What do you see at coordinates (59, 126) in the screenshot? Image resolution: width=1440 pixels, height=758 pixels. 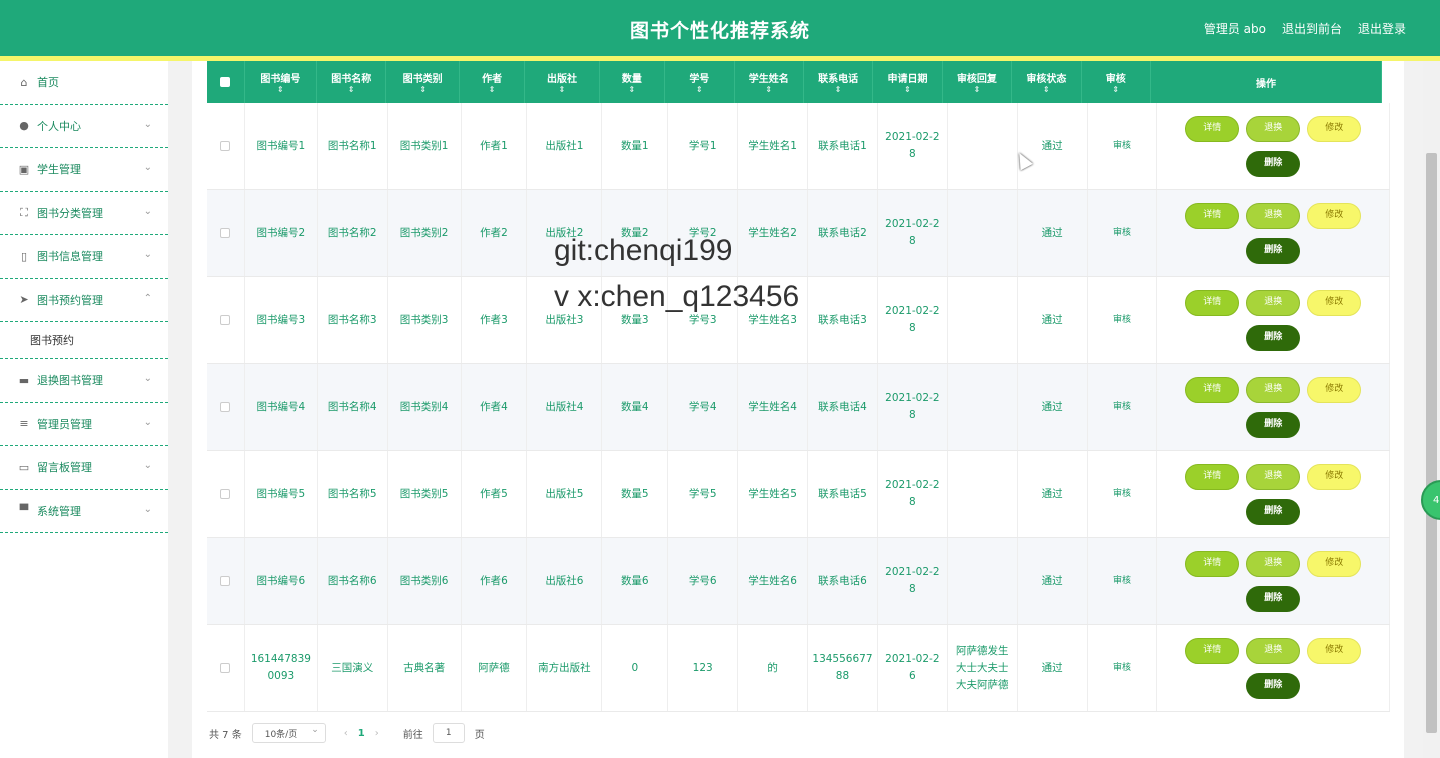 I see `sidebar-item-label: 个人中心` at bounding box center [59, 126].